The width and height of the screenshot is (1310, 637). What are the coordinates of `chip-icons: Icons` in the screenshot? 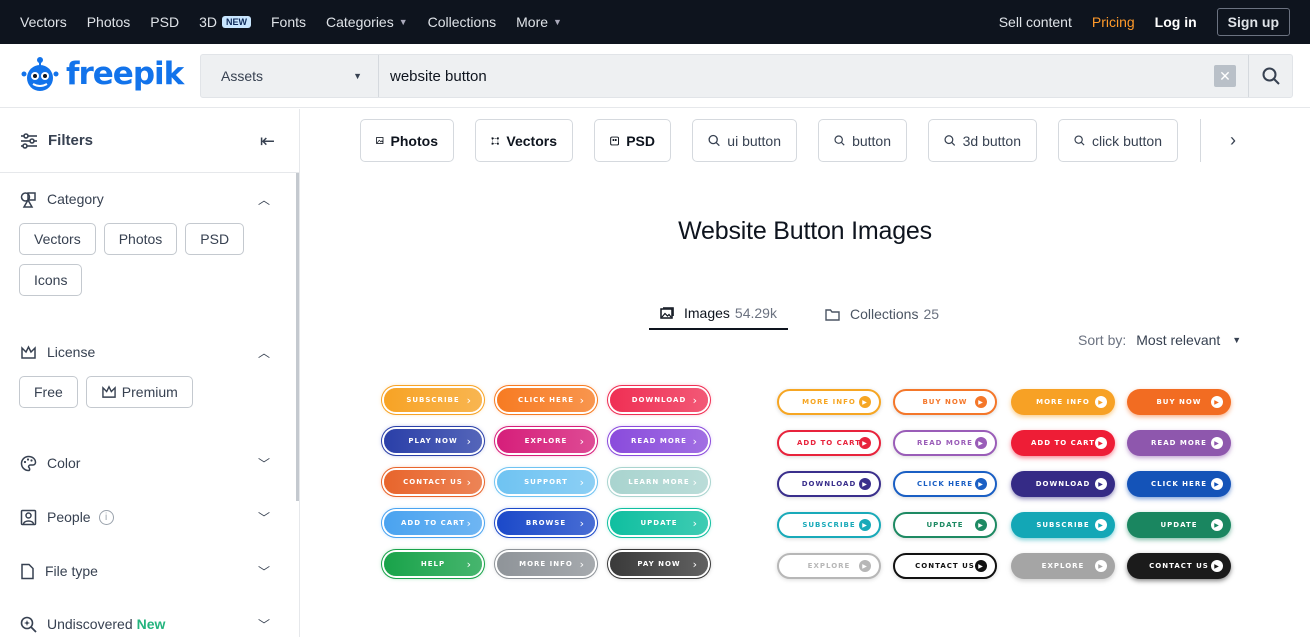 It's located at (51, 280).